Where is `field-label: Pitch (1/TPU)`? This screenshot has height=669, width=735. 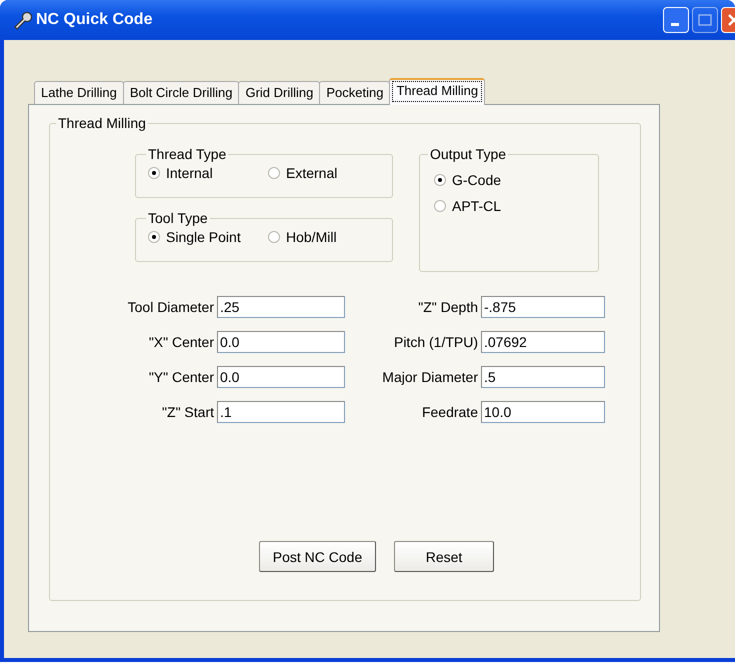 field-label: Pitch (1/TPU) is located at coordinates (436, 342).